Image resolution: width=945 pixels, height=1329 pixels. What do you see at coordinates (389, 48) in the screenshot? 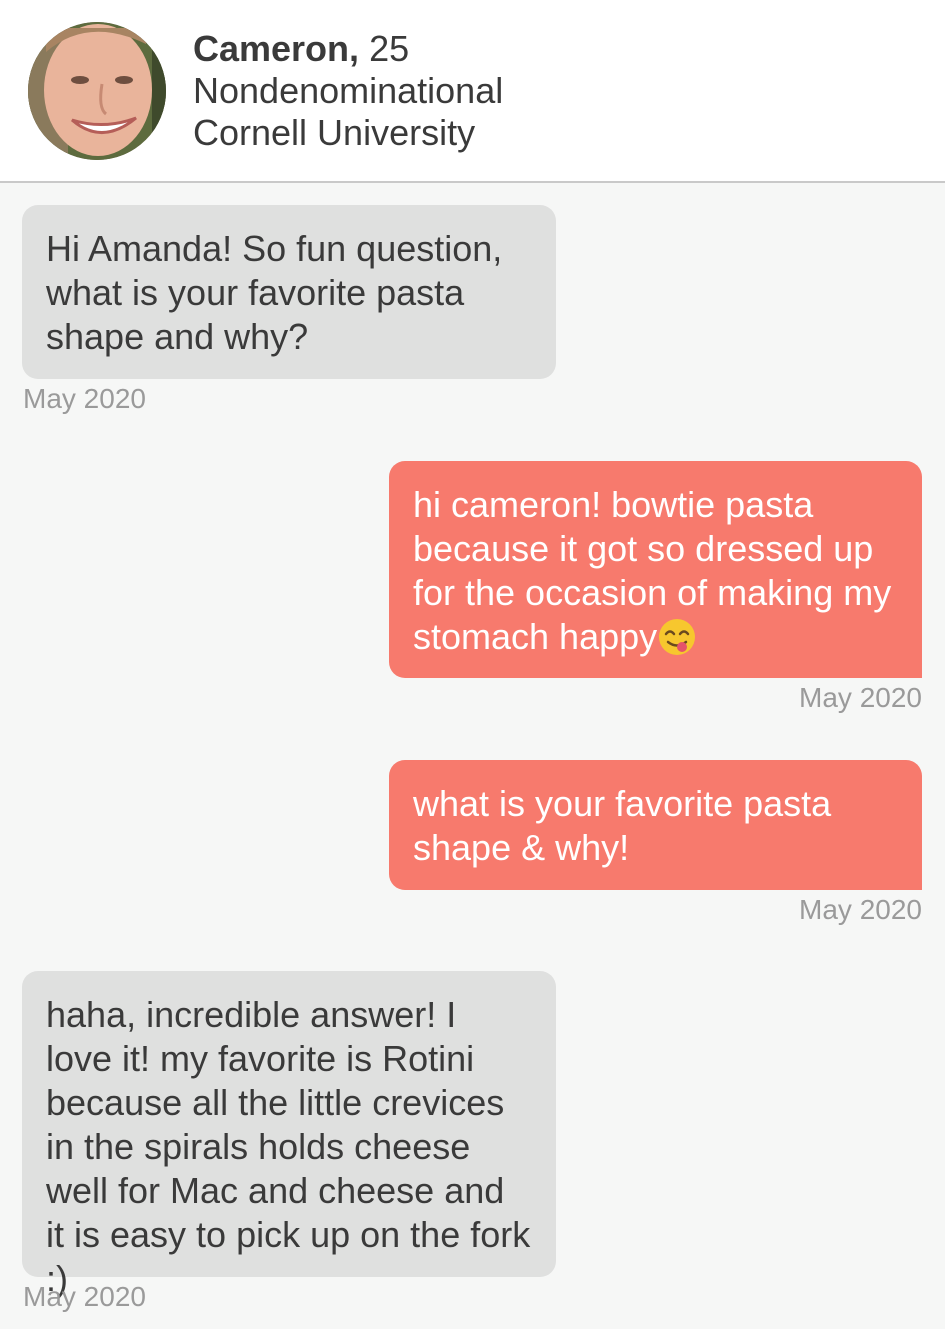
I see `profile-age: 25` at bounding box center [389, 48].